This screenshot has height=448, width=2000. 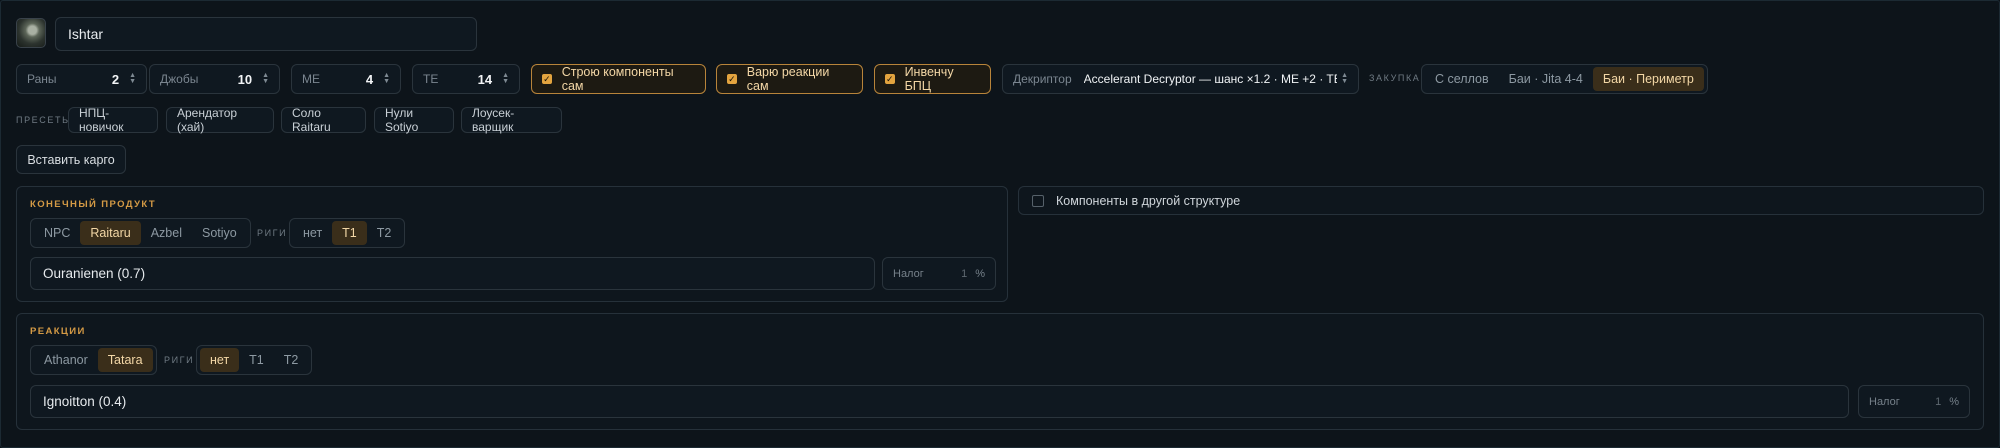 I want to click on preset-null-sotiyo: Нули Sotiyo, so click(x=414, y=120).